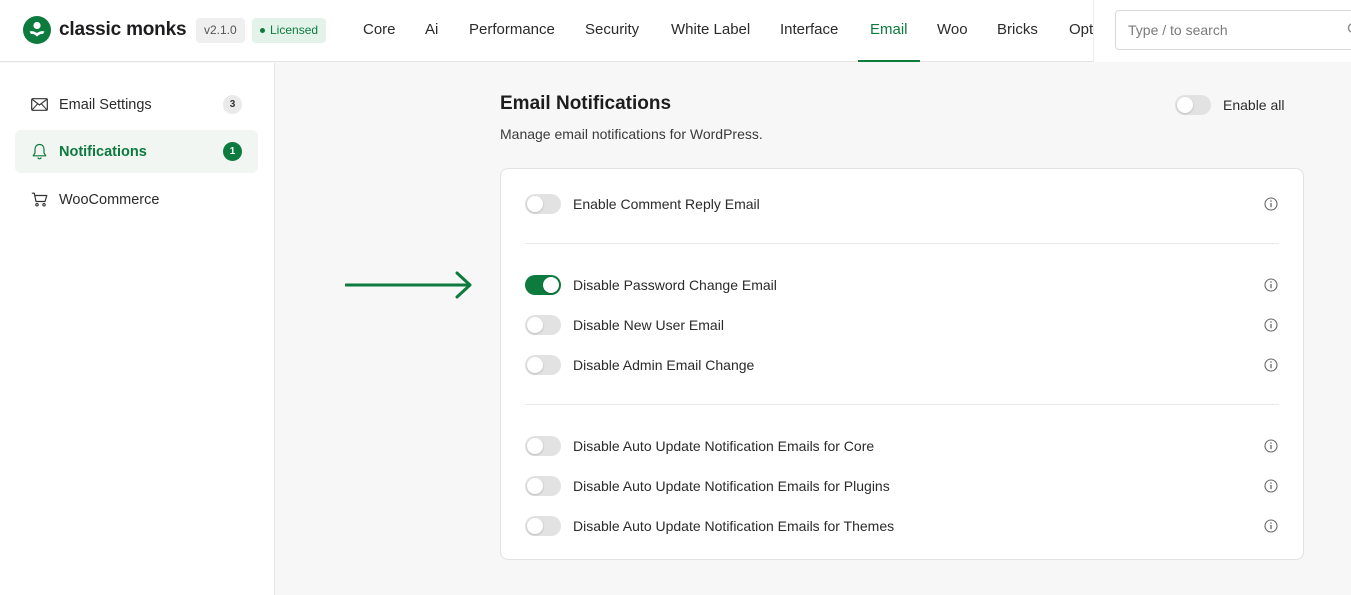  What do you see at coordinates (109, 199) in the screenshot?
I see `sidebar-item-label: WooCommerce` at bounding box center [109, 199].